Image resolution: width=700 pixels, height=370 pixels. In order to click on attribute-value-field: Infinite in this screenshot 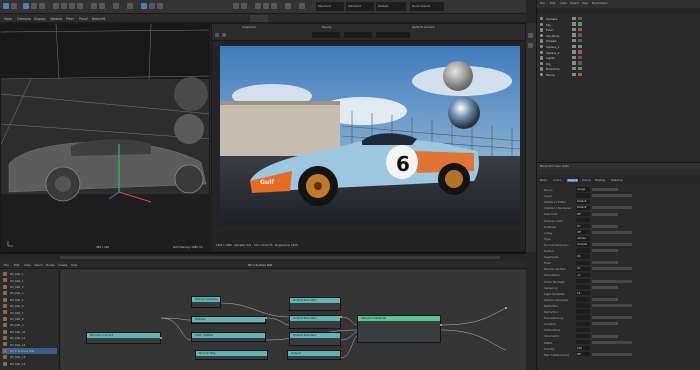, I will do `click(583, 238)`.